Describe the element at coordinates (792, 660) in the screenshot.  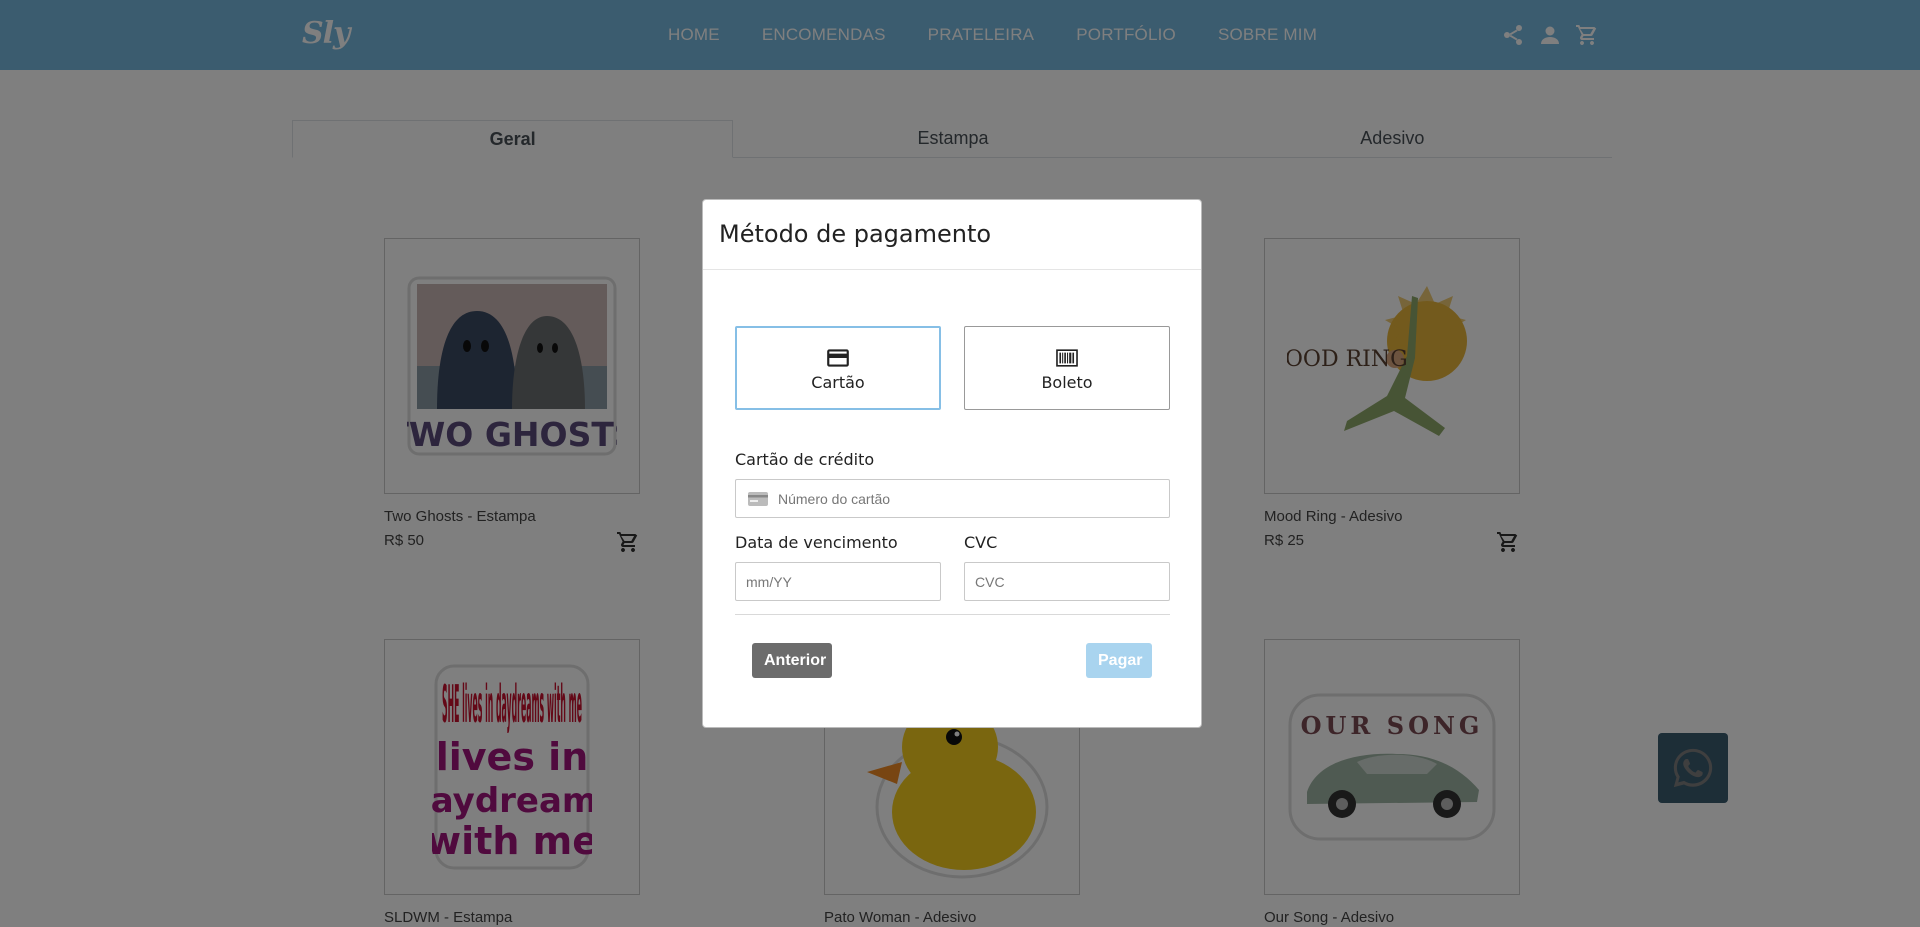
I see `previous-button: Anterior` at that location.